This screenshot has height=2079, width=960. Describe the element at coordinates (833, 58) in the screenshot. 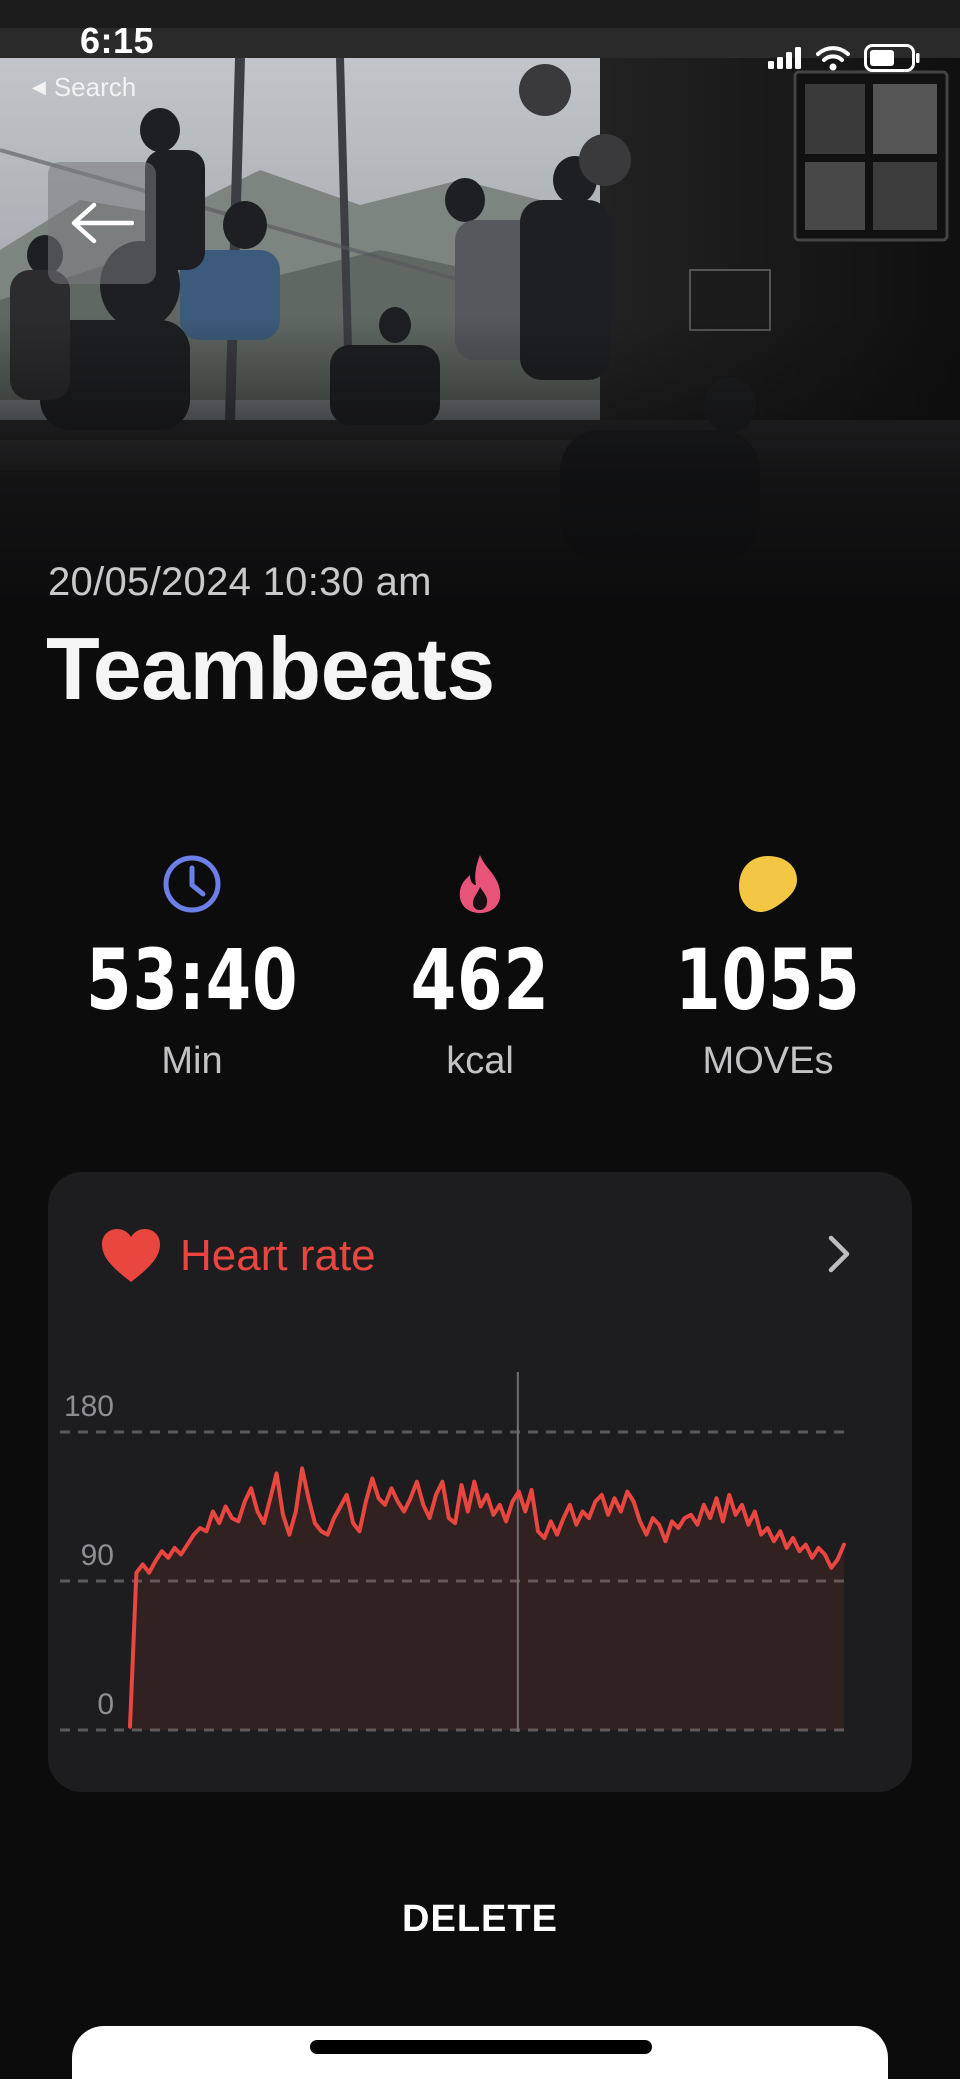

I see `wifi-icon` at that location.